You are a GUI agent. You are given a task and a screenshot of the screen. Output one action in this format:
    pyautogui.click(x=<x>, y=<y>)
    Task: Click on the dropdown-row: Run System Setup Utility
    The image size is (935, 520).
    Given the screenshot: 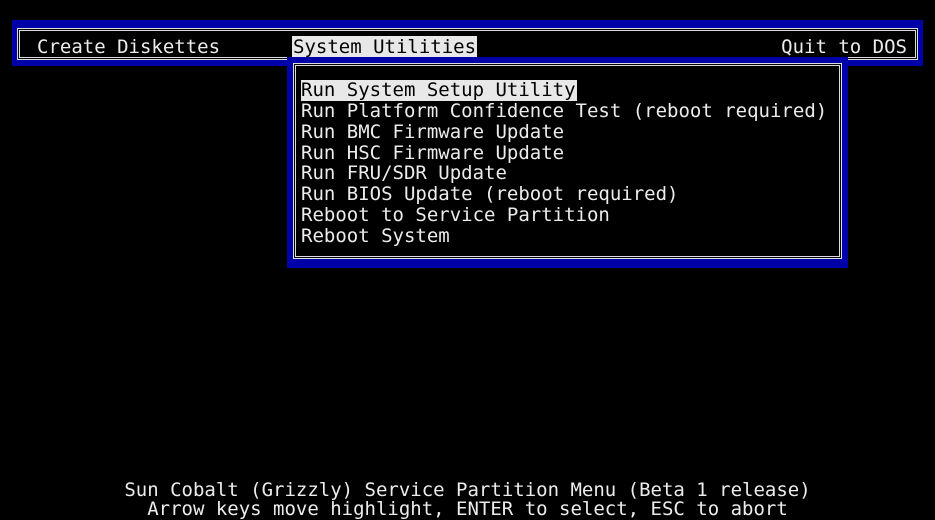 What is the action you would take?
    pyautogui.click(x=564, y=90)
    